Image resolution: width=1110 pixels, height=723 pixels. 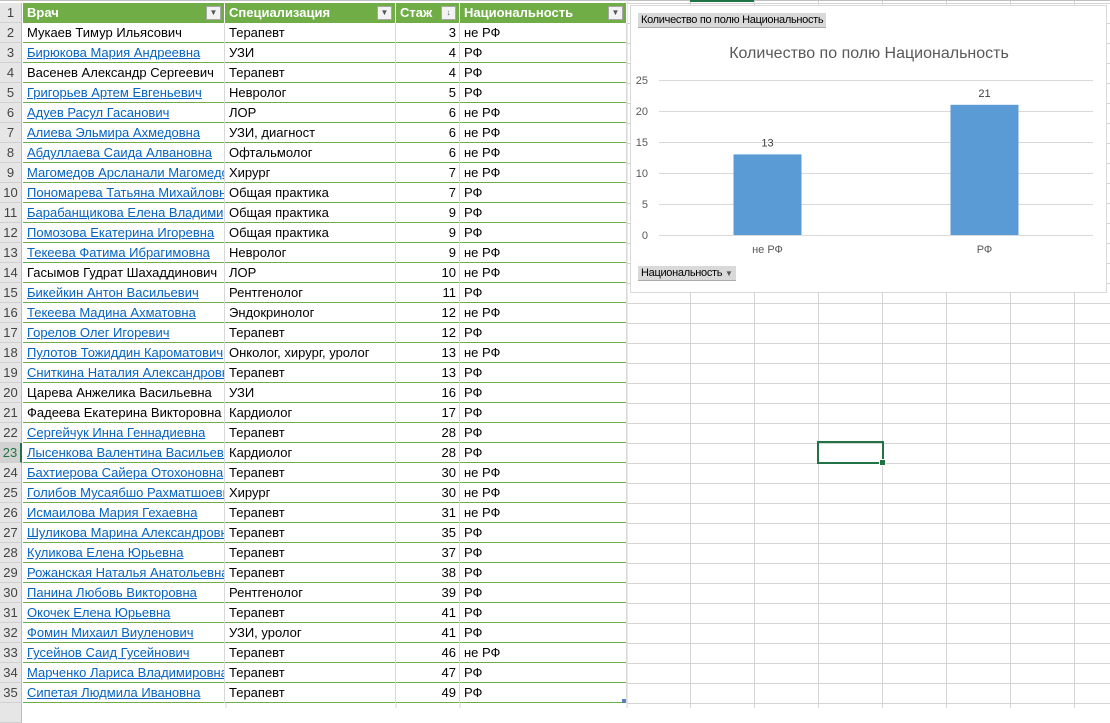 I want to click on doctor-link: Пулотов Тожиддин Кароматович, so click(x=125, y=352).